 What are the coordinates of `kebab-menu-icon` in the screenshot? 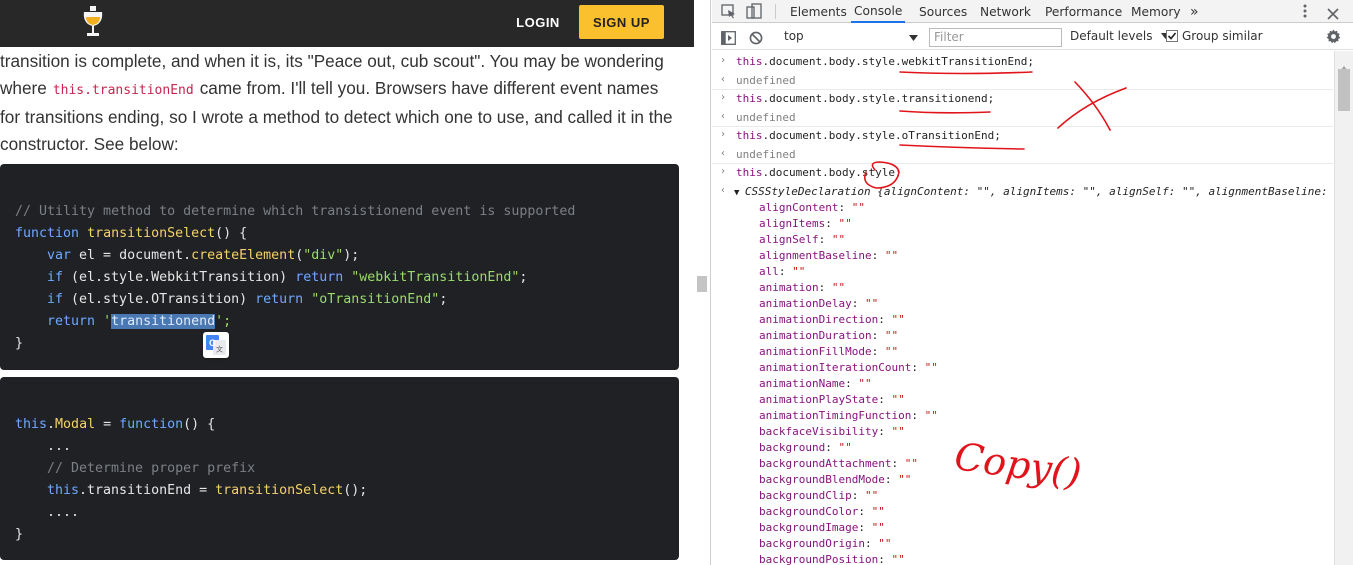 It's located at (1305, 11).